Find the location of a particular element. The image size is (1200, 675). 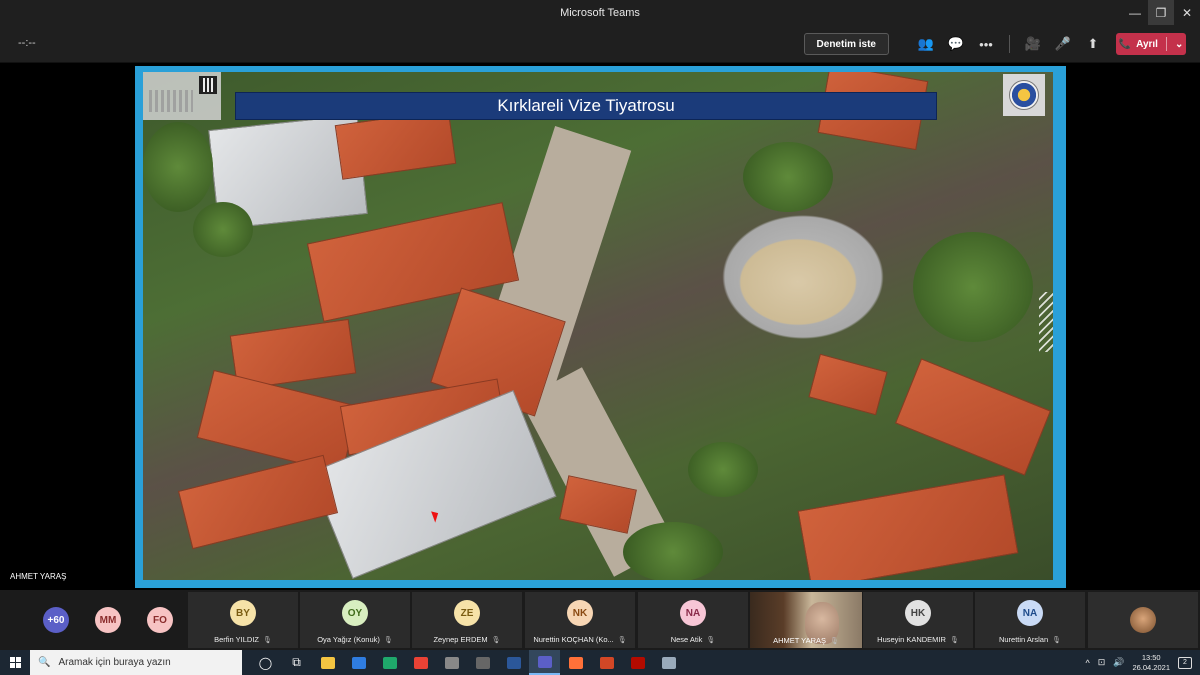

window-title: Microsoft Teams is located at coordinates (600, 12).